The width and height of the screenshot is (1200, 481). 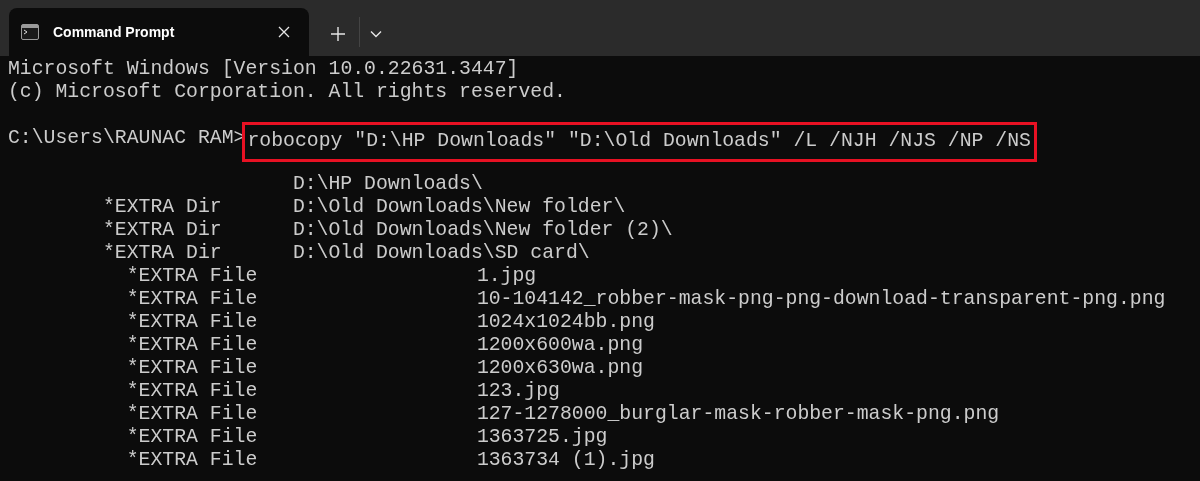 I want to click on command-text: robocopy "D:\HP Downloads" "D:\Old Downloads" /L /NJH /NJS /NP /NS, so click(x=639, y=142).